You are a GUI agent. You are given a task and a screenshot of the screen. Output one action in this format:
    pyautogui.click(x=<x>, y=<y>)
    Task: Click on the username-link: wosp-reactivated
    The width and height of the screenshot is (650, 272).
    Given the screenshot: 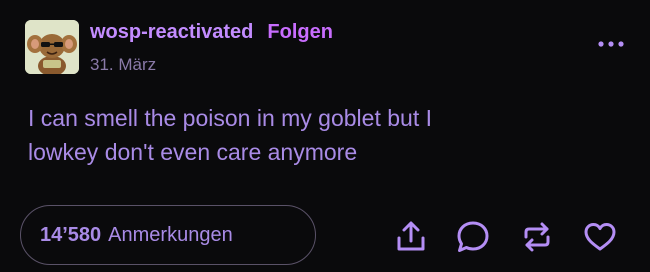 What is the action you would take?
    pyautogui.click(x=171, y=32)
    